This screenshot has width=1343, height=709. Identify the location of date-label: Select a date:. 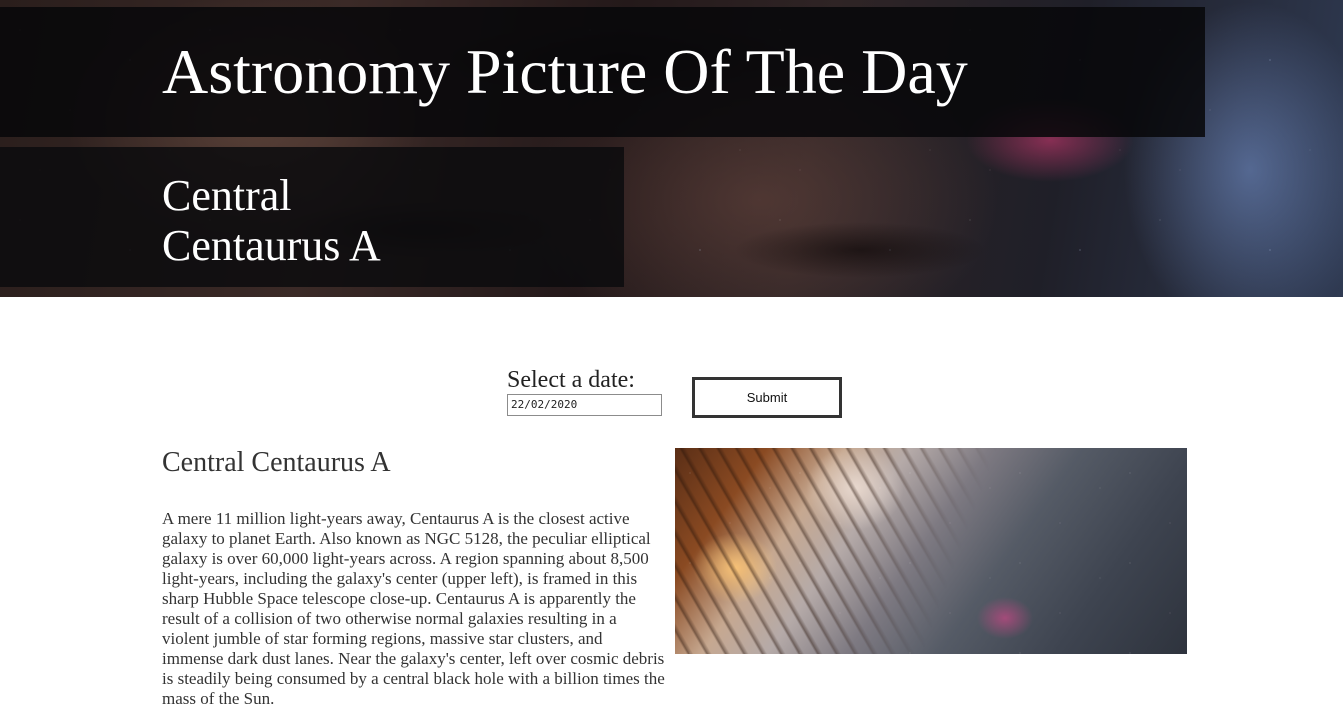
(571, 380).